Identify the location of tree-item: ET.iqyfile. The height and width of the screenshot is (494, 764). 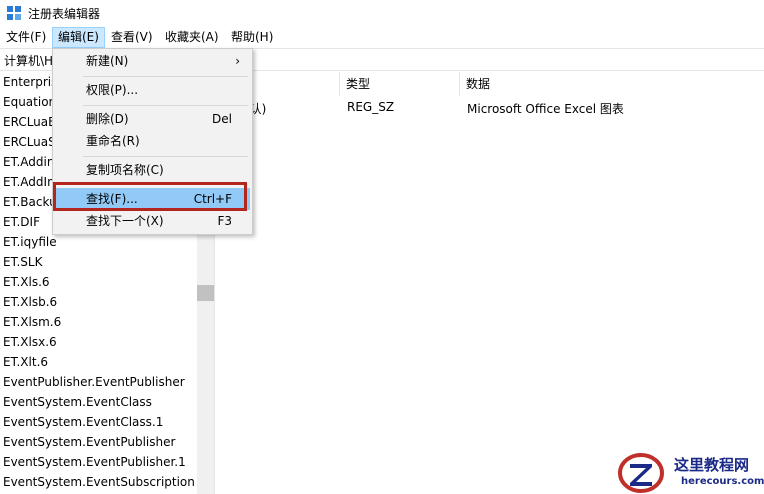
(30, 242).